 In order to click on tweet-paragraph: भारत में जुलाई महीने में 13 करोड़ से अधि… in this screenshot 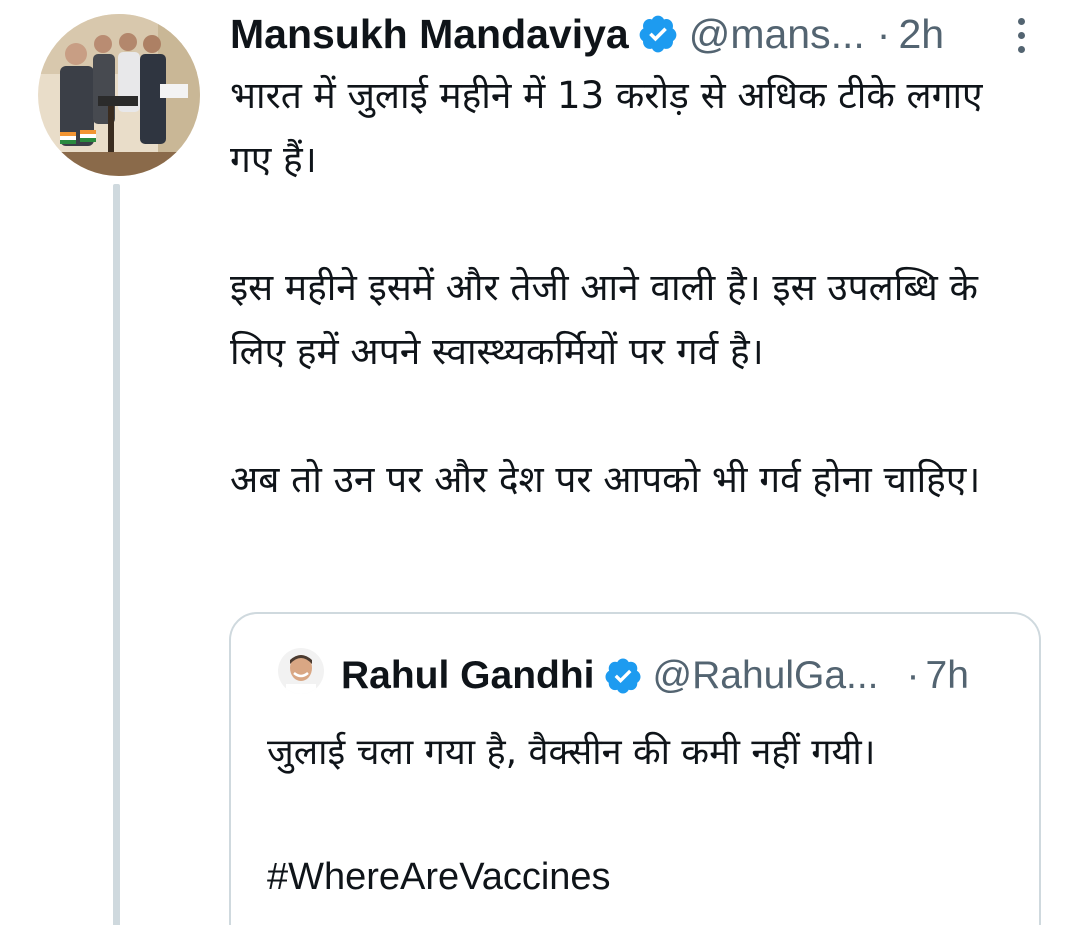, I will do `click(606, 127)`.